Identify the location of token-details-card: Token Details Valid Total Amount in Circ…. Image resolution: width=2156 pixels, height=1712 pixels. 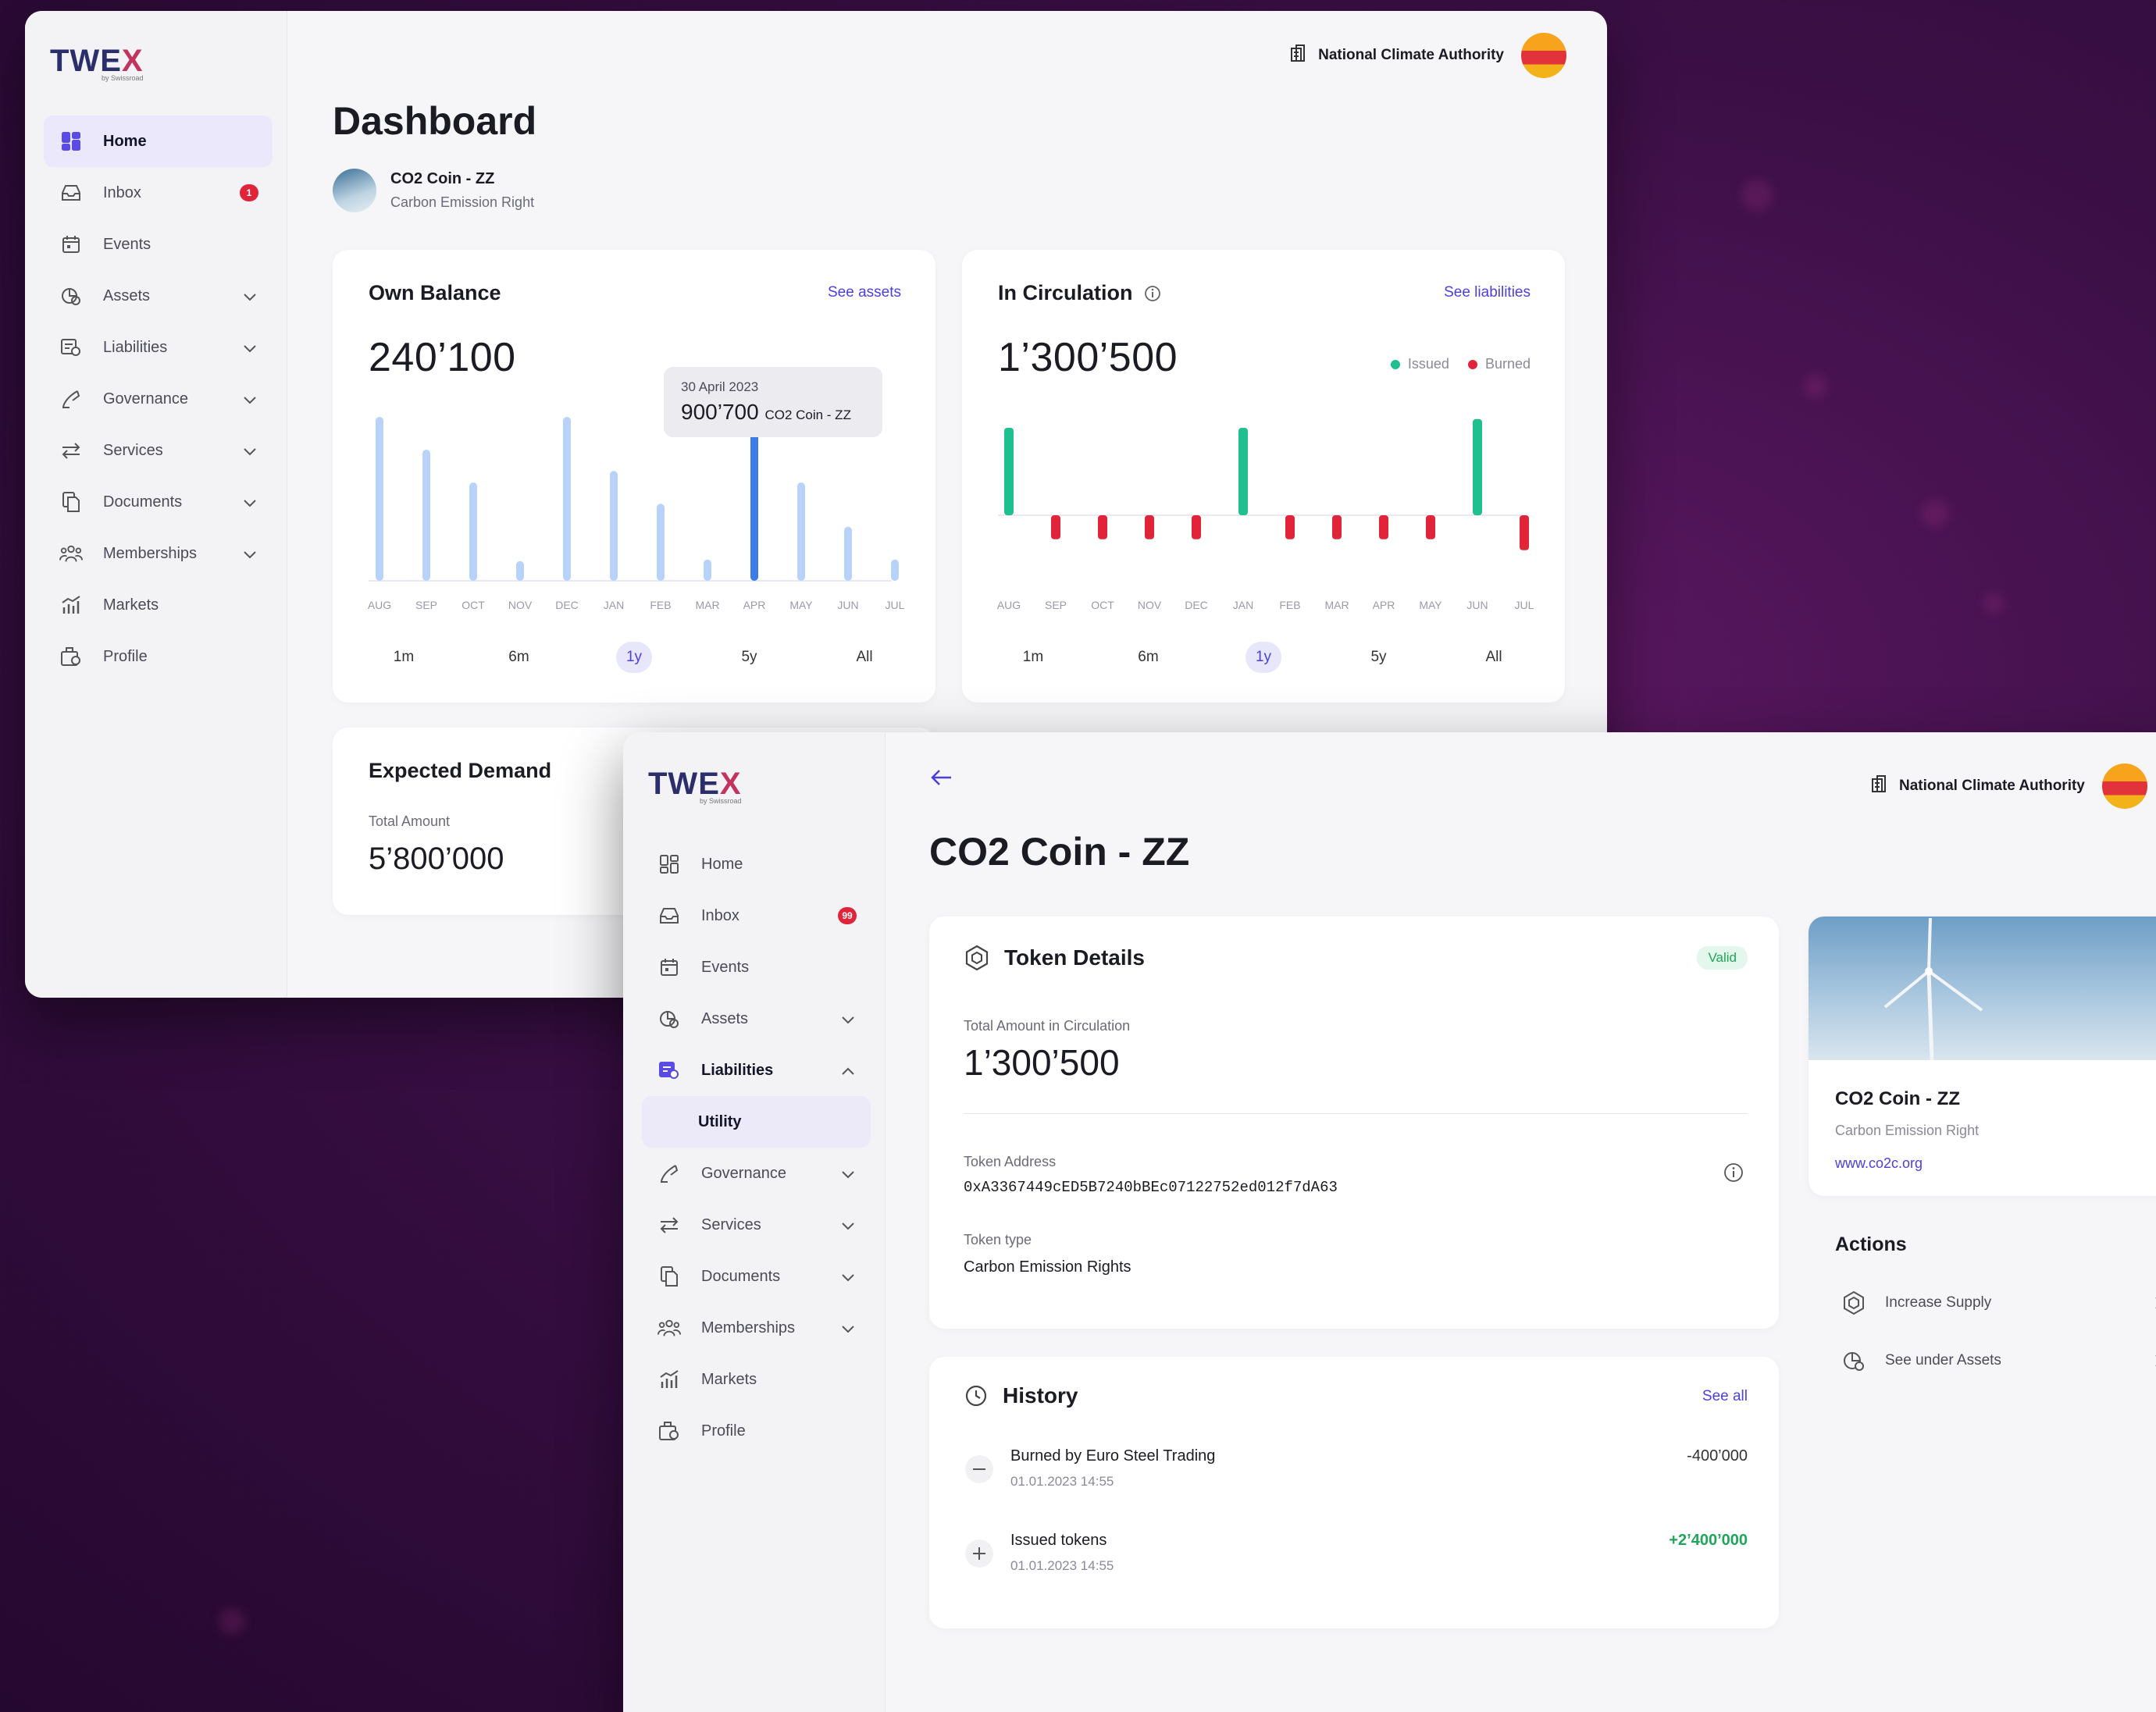
(1354, 1123).